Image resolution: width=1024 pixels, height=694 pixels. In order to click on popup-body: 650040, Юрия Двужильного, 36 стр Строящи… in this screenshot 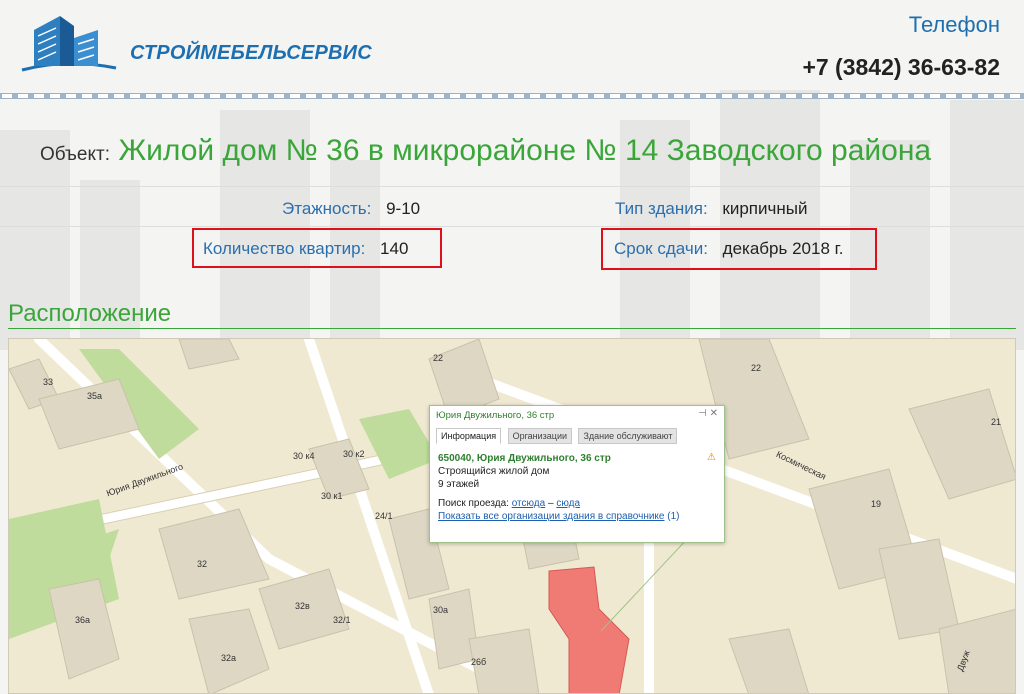, I will do `click(559, 487)`.